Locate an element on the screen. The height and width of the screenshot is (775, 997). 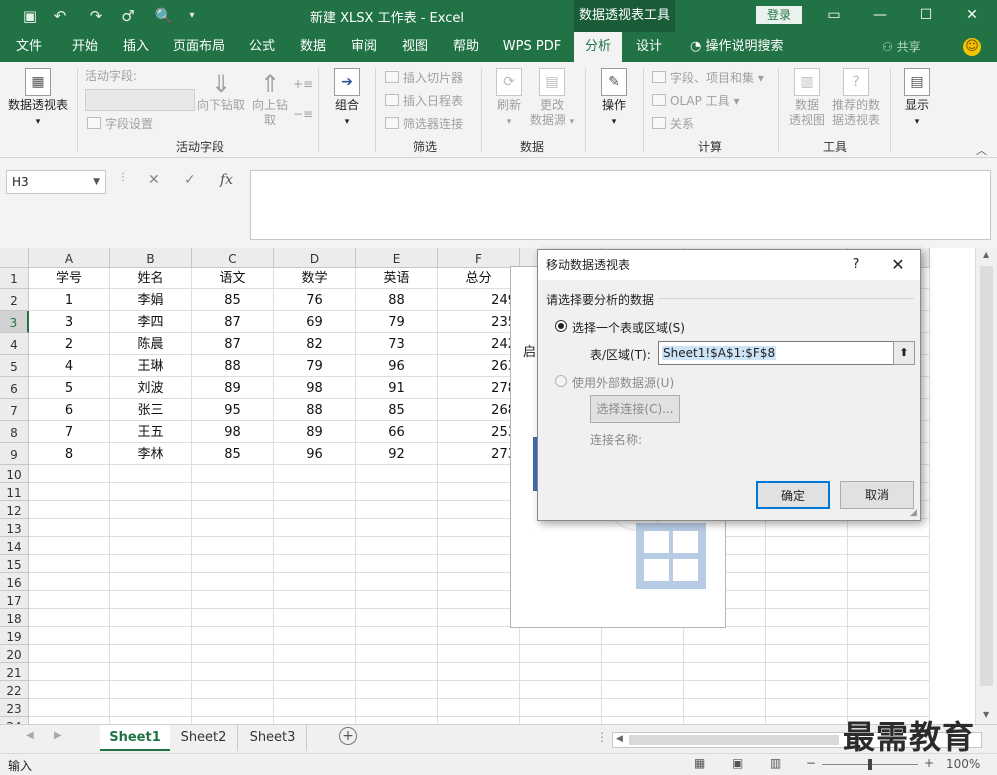
data-cell: 263 is located at coordinates (479, 366).